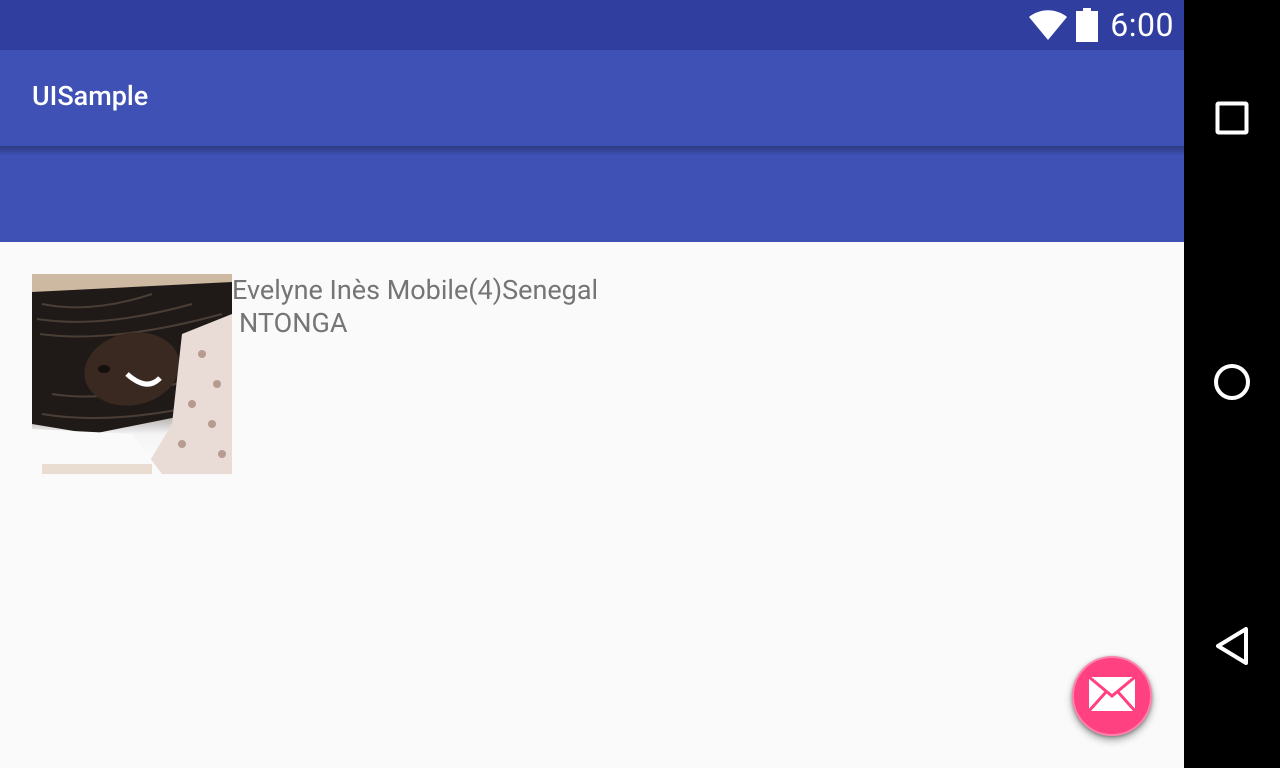 This screenshot has width=1280, height=768. What do you see at coordinates (1101, 25) in the screenshot?
I see `status-icons: 6:00` at bounding box center [1101, 25].